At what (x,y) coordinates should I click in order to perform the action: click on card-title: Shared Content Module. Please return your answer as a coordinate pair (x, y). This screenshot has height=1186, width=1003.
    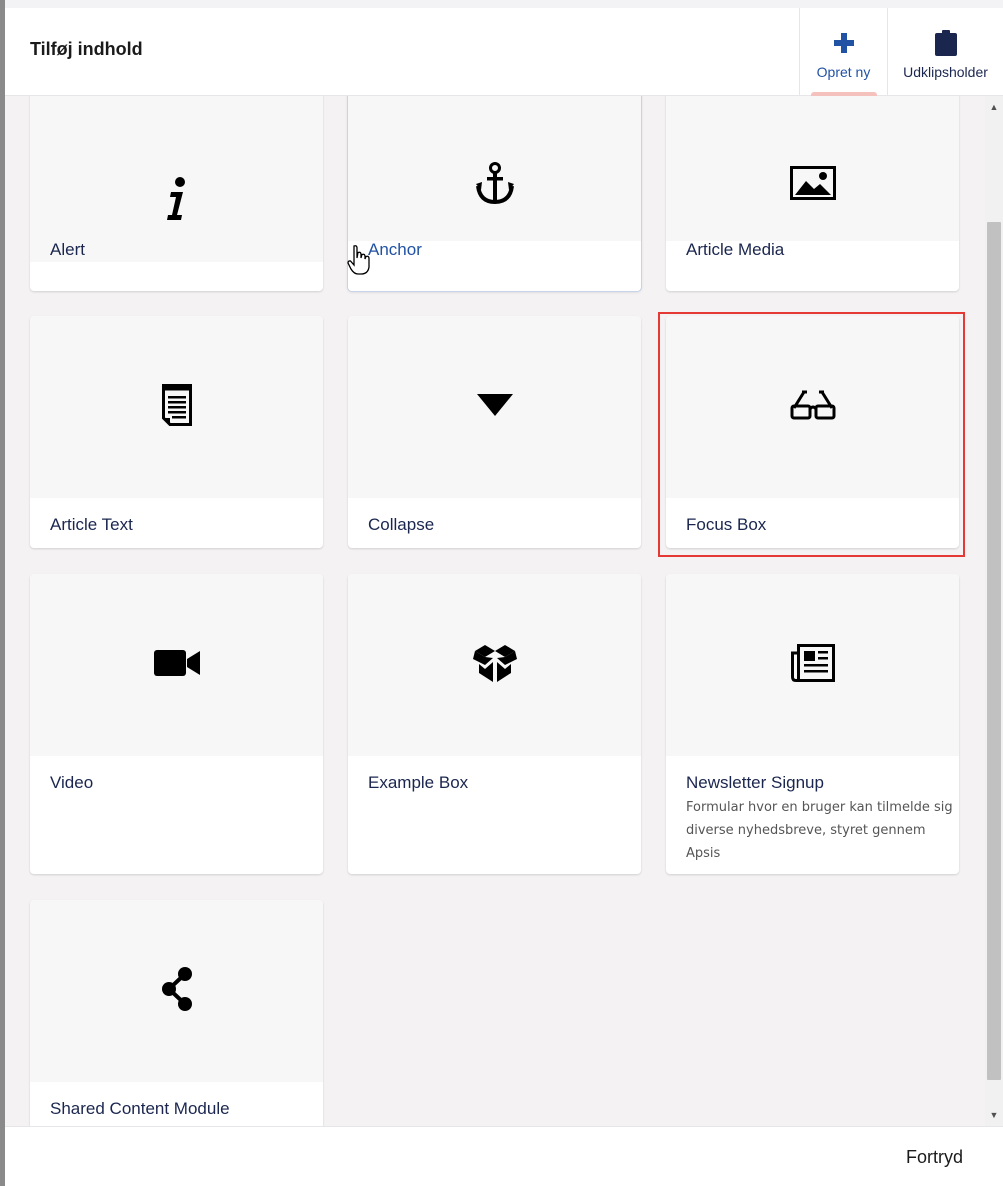
    Looking at the image, I should click on (140, 1108).